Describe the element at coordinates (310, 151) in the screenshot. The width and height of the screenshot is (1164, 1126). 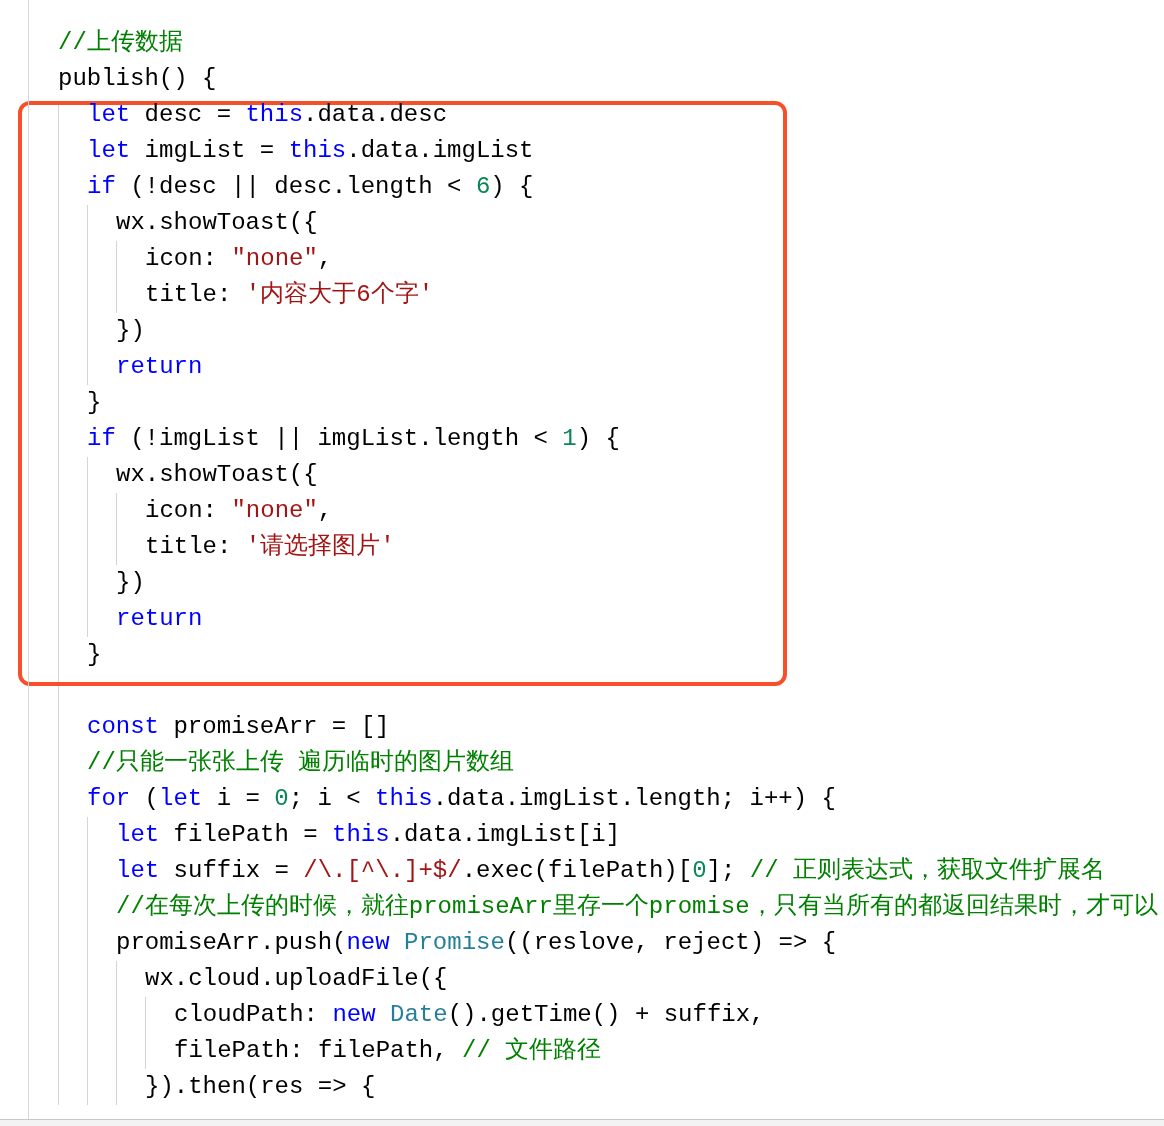
I see `code-line: let imgList = this.data.imgList` at that location.